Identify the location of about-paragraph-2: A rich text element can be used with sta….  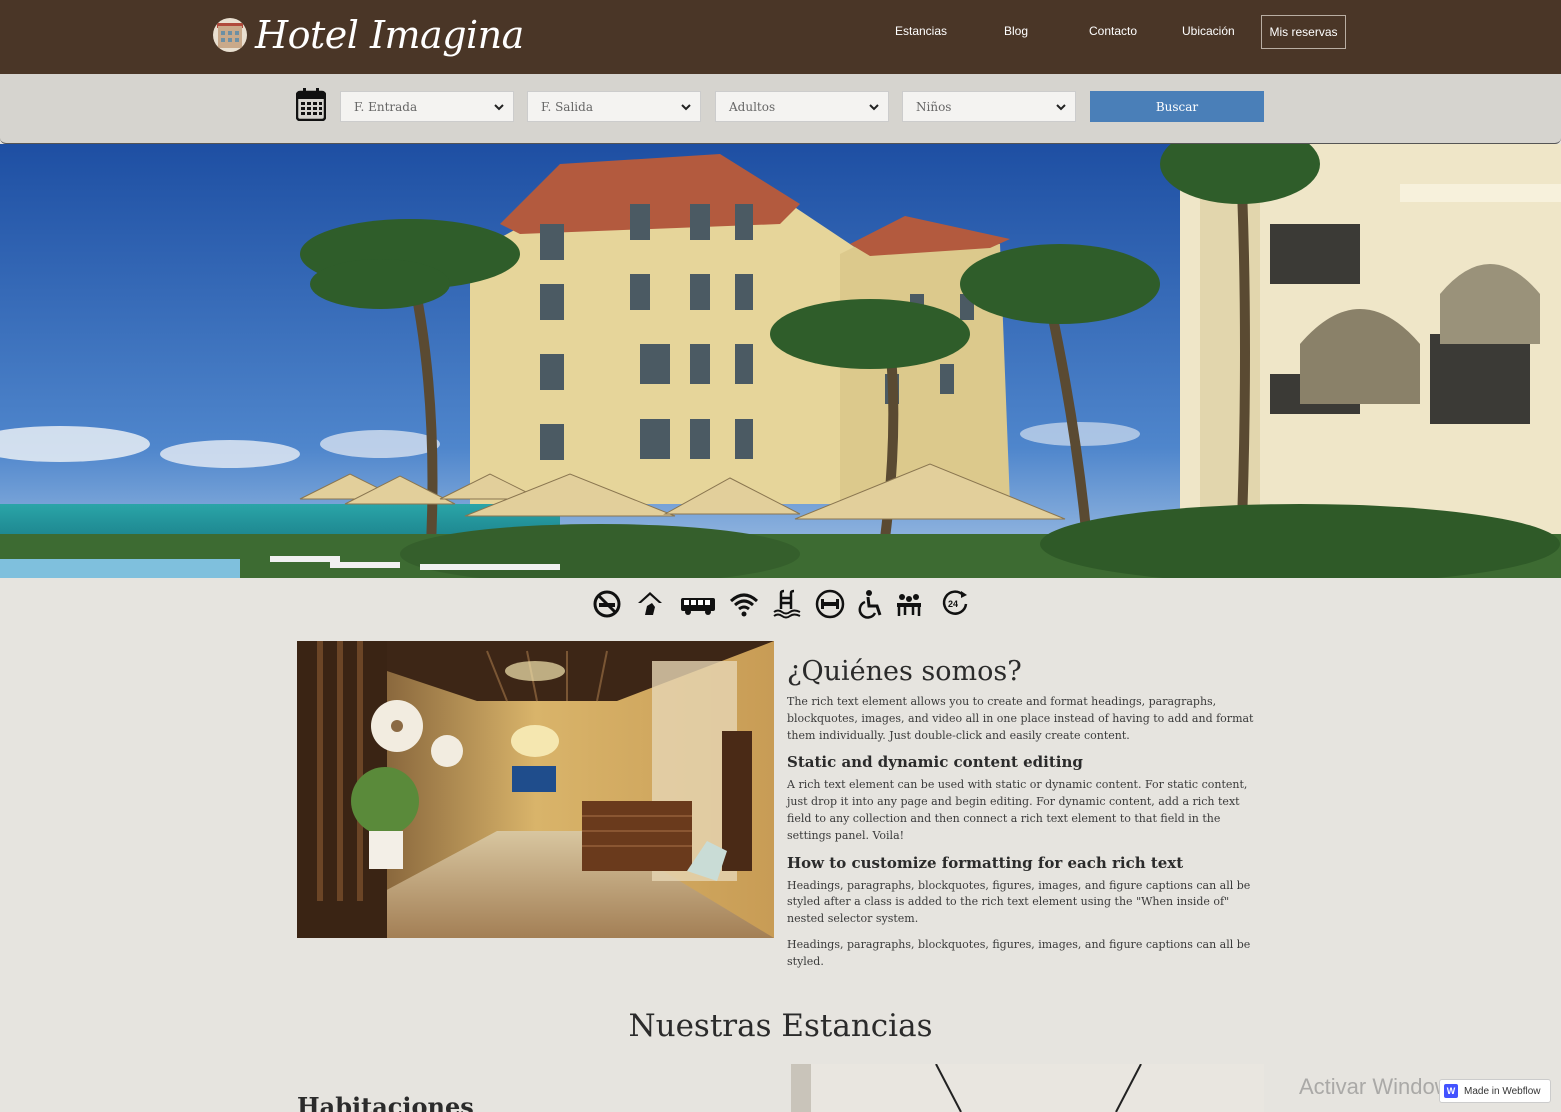
(1017, 810).